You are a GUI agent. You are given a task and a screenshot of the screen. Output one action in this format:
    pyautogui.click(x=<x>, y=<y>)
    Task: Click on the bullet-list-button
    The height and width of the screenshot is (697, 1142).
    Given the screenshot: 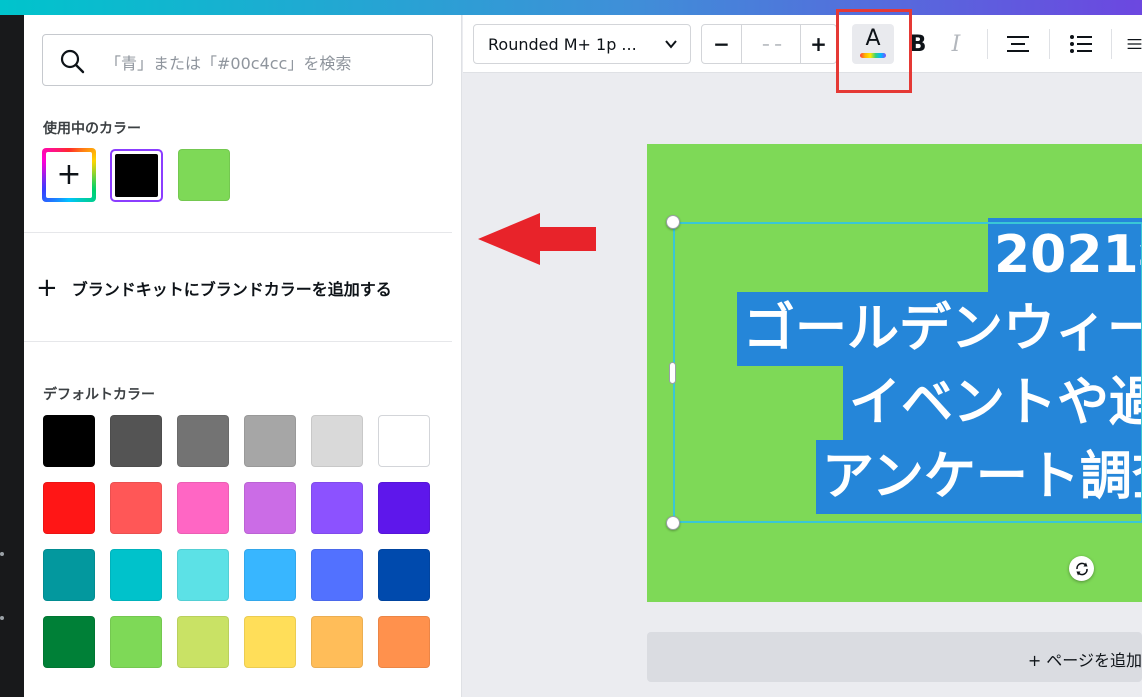 What is the action you would take?
    pyautogui.click(x=1081, y=44)
    